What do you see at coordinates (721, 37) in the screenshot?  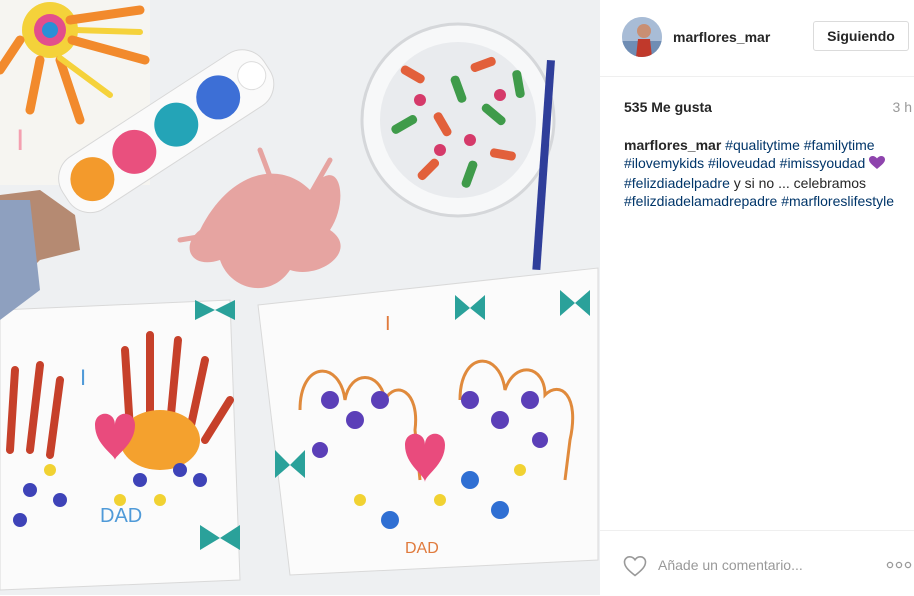 I see `username-link: marflores_mar` at bounding box center [721, 37].